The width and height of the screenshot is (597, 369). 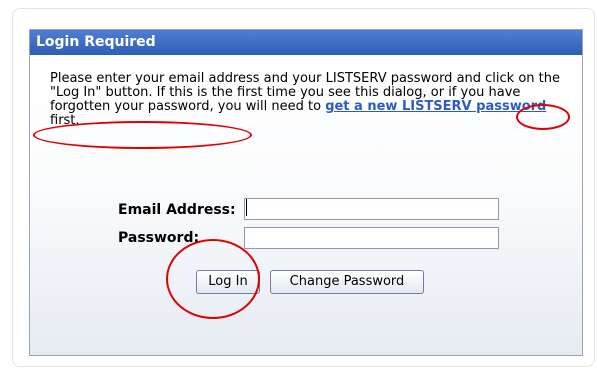 I want to click on change-password-button: Change Password, so click(x=347, y=282).